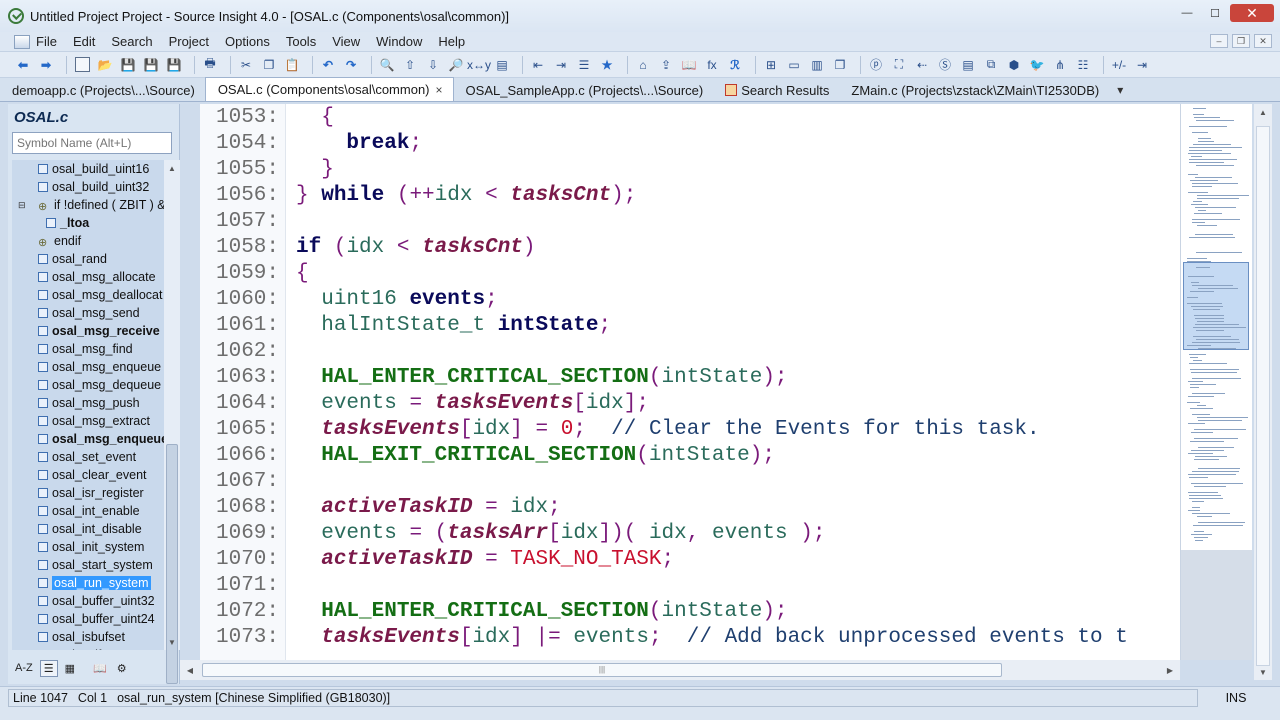  I want to click on scroll-left-icon: ◀, so click(190, 670).